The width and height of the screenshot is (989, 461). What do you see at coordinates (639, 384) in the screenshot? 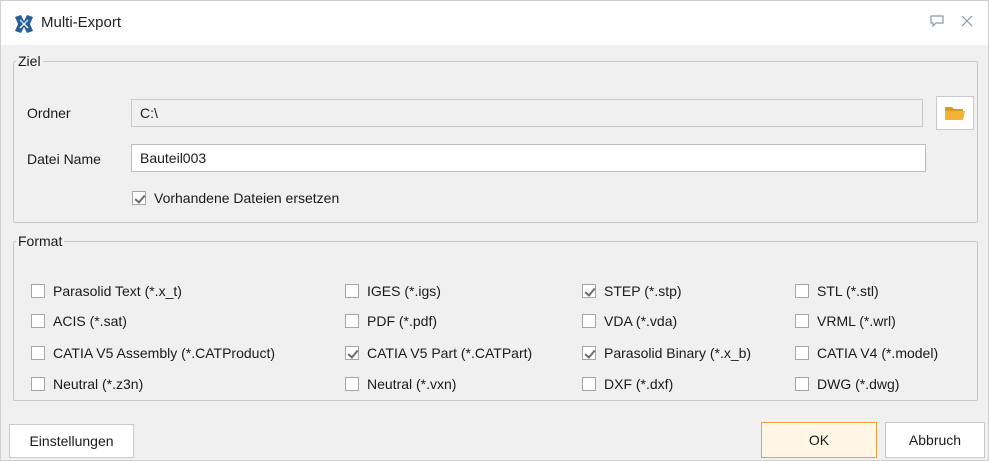
I see `format-label: DXF (*.dxf)` at bounding box center [639, 384].